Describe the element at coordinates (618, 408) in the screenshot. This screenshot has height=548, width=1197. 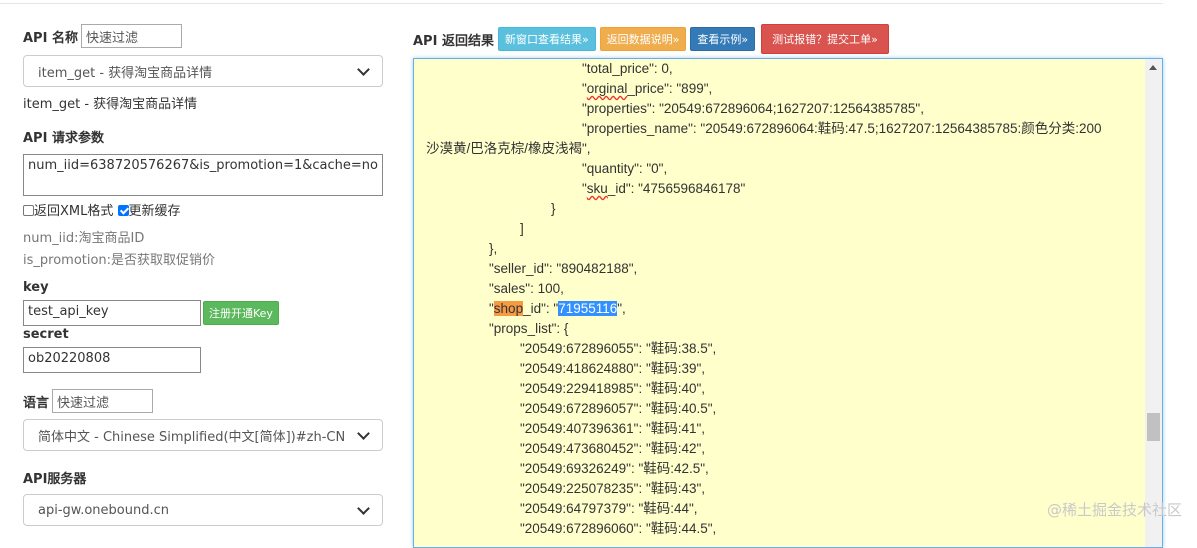
I see `code-line: "20549:672896057": "鞋码:40.5",` at that location.